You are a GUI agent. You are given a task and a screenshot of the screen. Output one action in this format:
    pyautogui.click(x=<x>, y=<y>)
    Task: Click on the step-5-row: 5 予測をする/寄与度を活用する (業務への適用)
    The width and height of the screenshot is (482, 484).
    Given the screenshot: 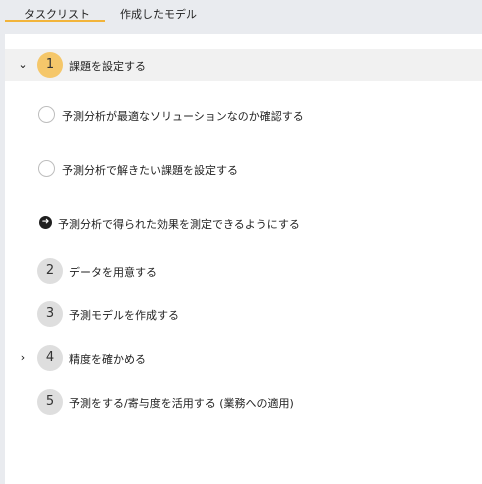 What is the action you would take?
    pyautogui.click(x=243, y=402)
    